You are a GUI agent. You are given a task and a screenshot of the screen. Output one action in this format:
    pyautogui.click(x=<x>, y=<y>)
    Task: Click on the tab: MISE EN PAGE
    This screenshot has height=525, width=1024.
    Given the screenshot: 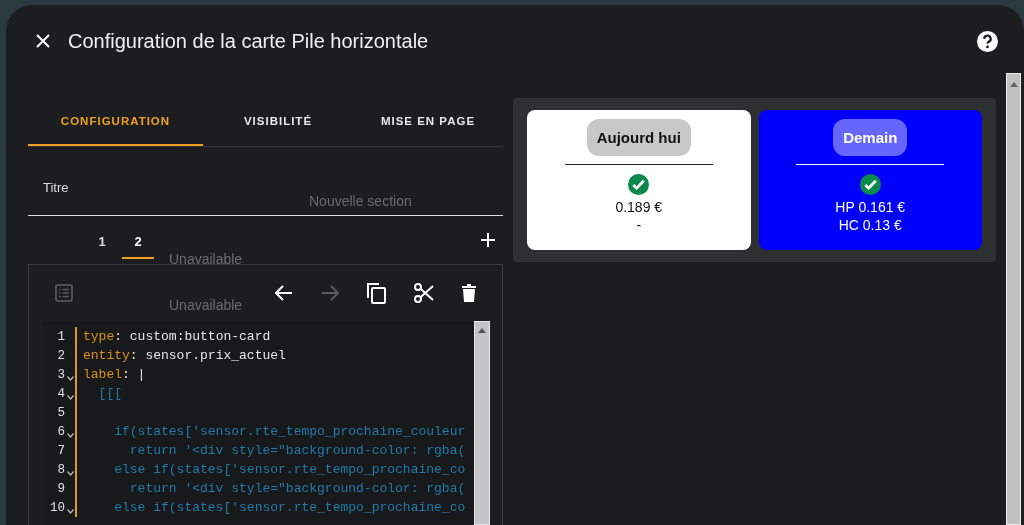 What is the action you would take?
    pyautogui.click(x=428, y=122)
    